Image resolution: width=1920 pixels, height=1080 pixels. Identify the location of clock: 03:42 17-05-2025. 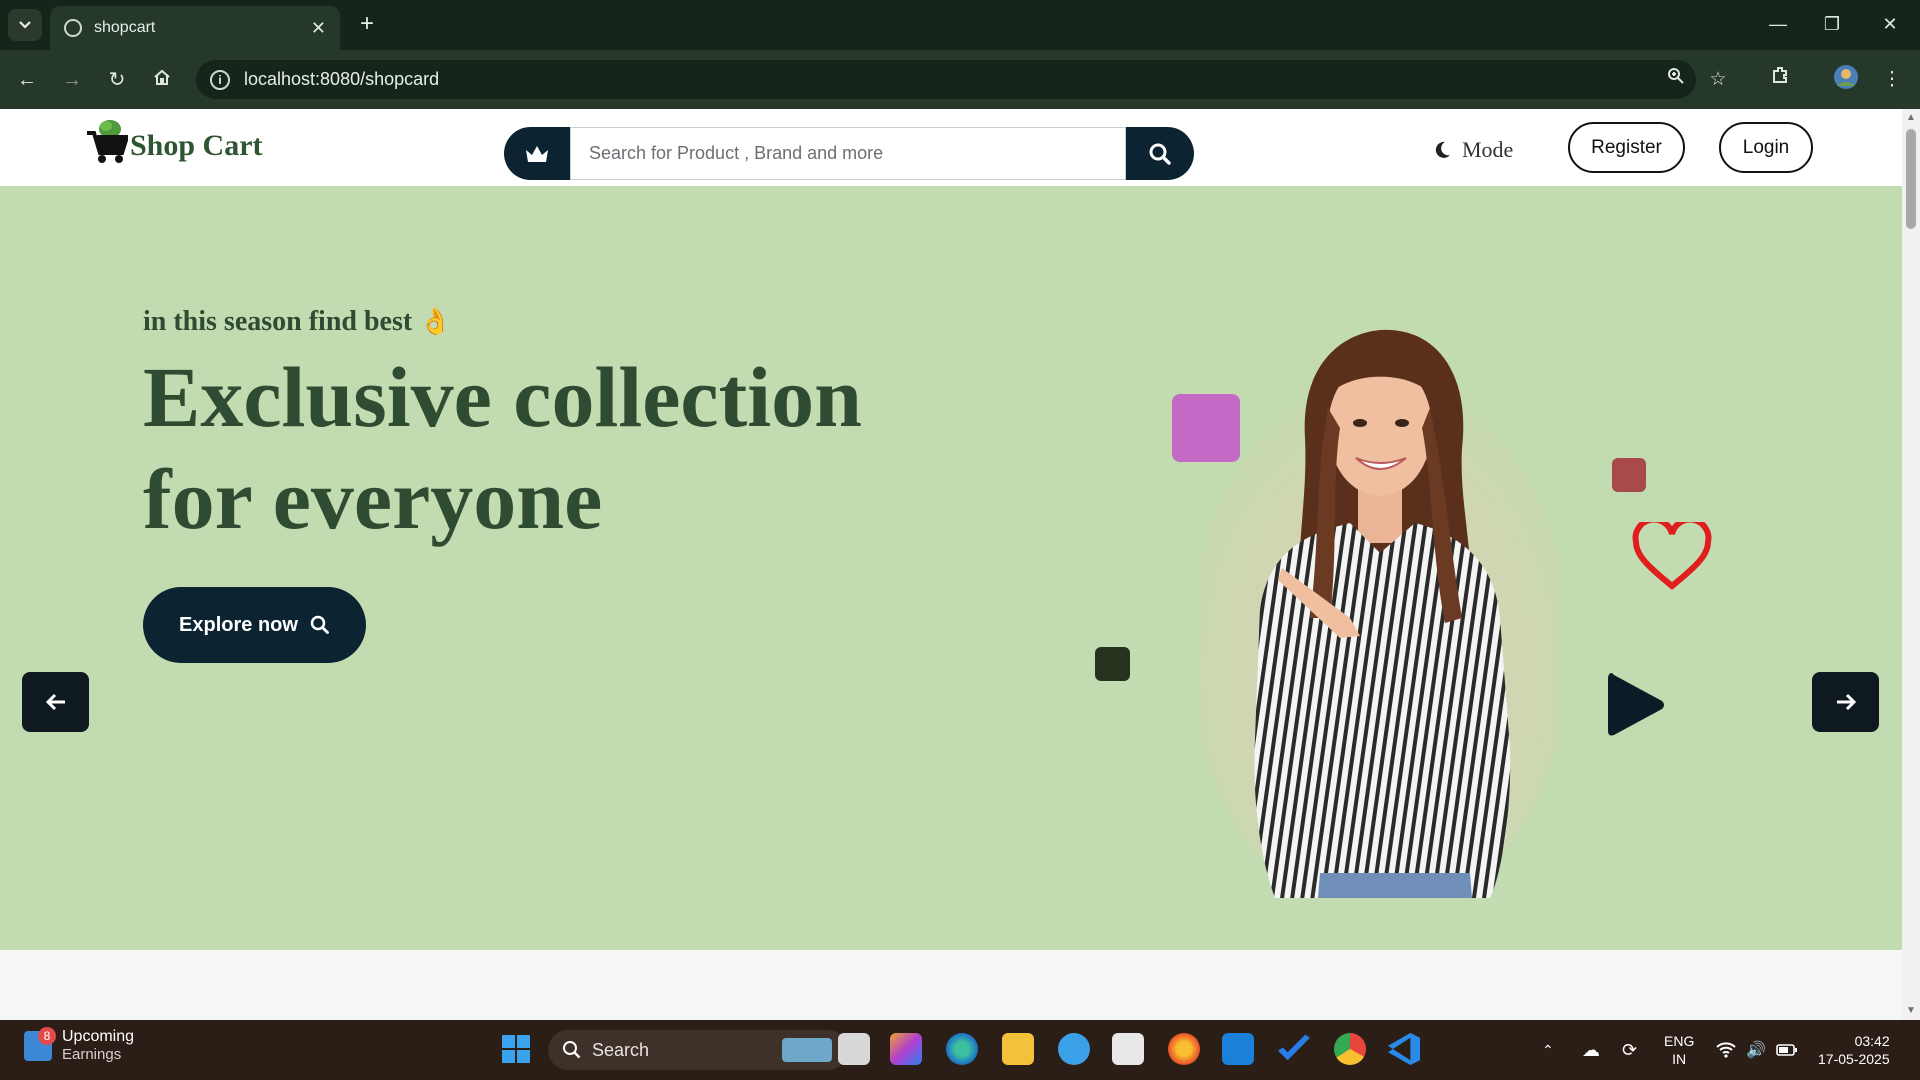
(1854, 1050).